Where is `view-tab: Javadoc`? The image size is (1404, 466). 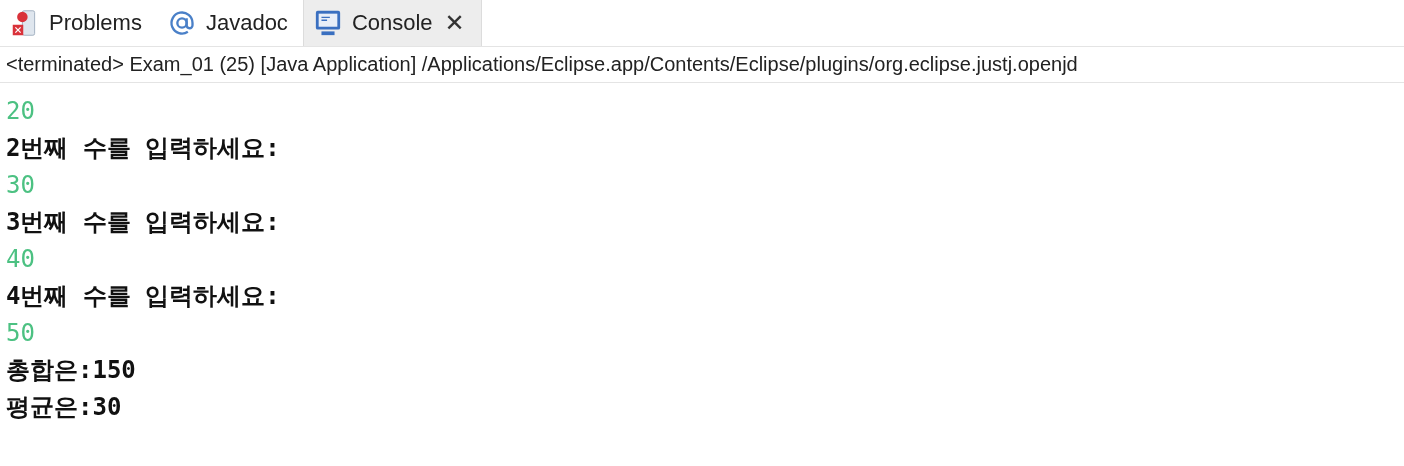 view-tab: Javadoc is located at coordinates (229, 23).